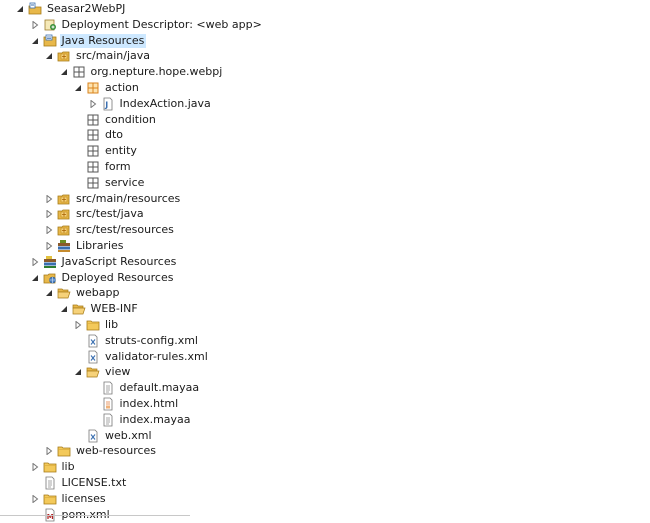  What do you see at coordinates (100, 451) in the screenshot?
I see `tree-item-web-resources: web-resources` at bounding box center [100, 451].